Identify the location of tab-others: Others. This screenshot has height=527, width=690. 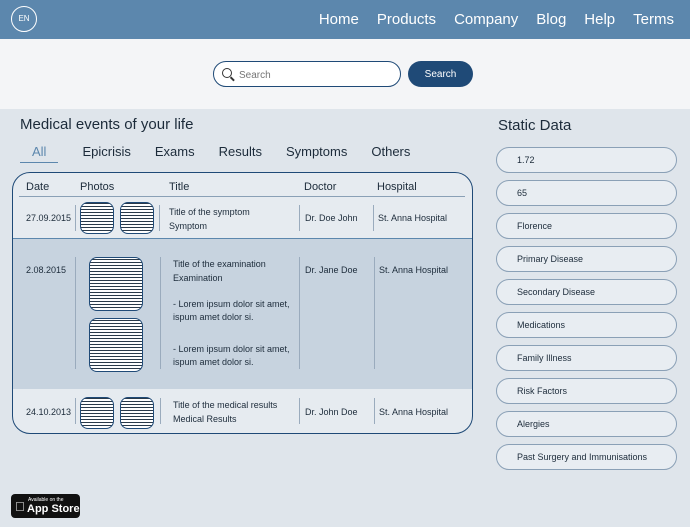
(390, 153).